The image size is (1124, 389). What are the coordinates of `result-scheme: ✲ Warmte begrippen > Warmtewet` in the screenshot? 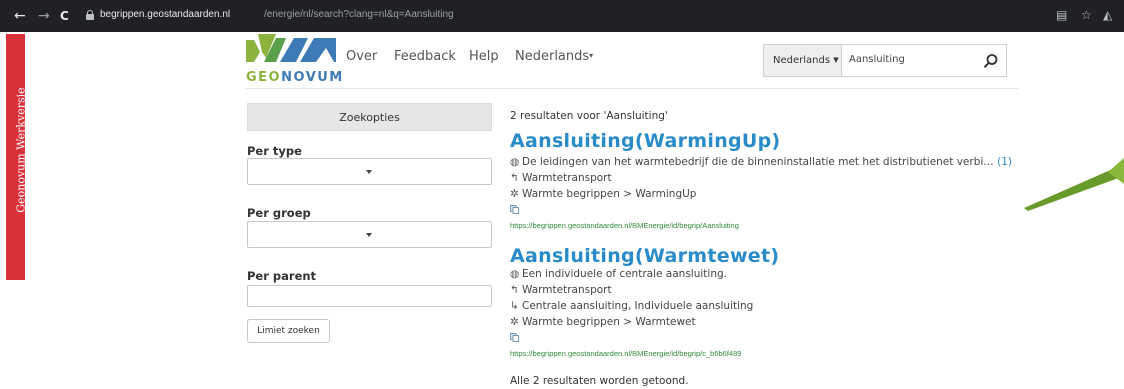 It's located at (603, 322).